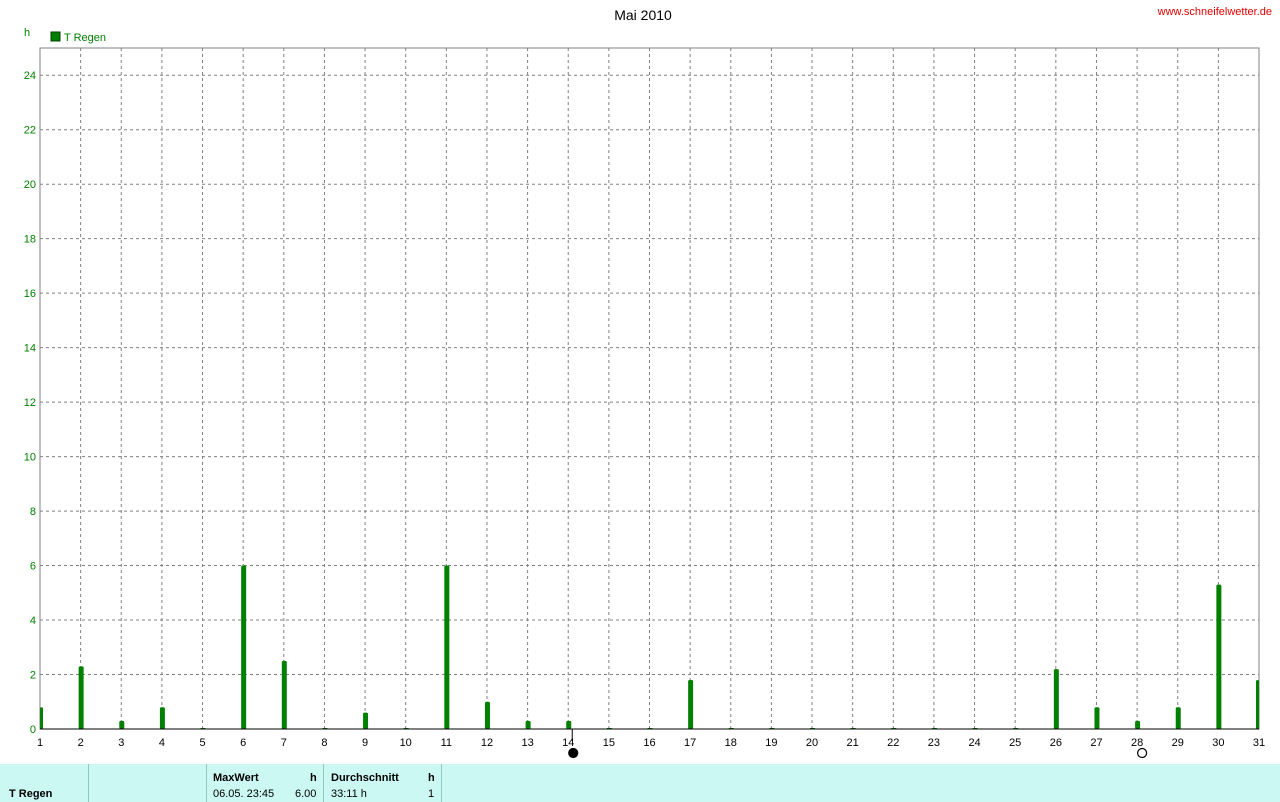 This screenshot has height=802, width=1280. I want to click on y-tick-label: 6, so click(33, 567).